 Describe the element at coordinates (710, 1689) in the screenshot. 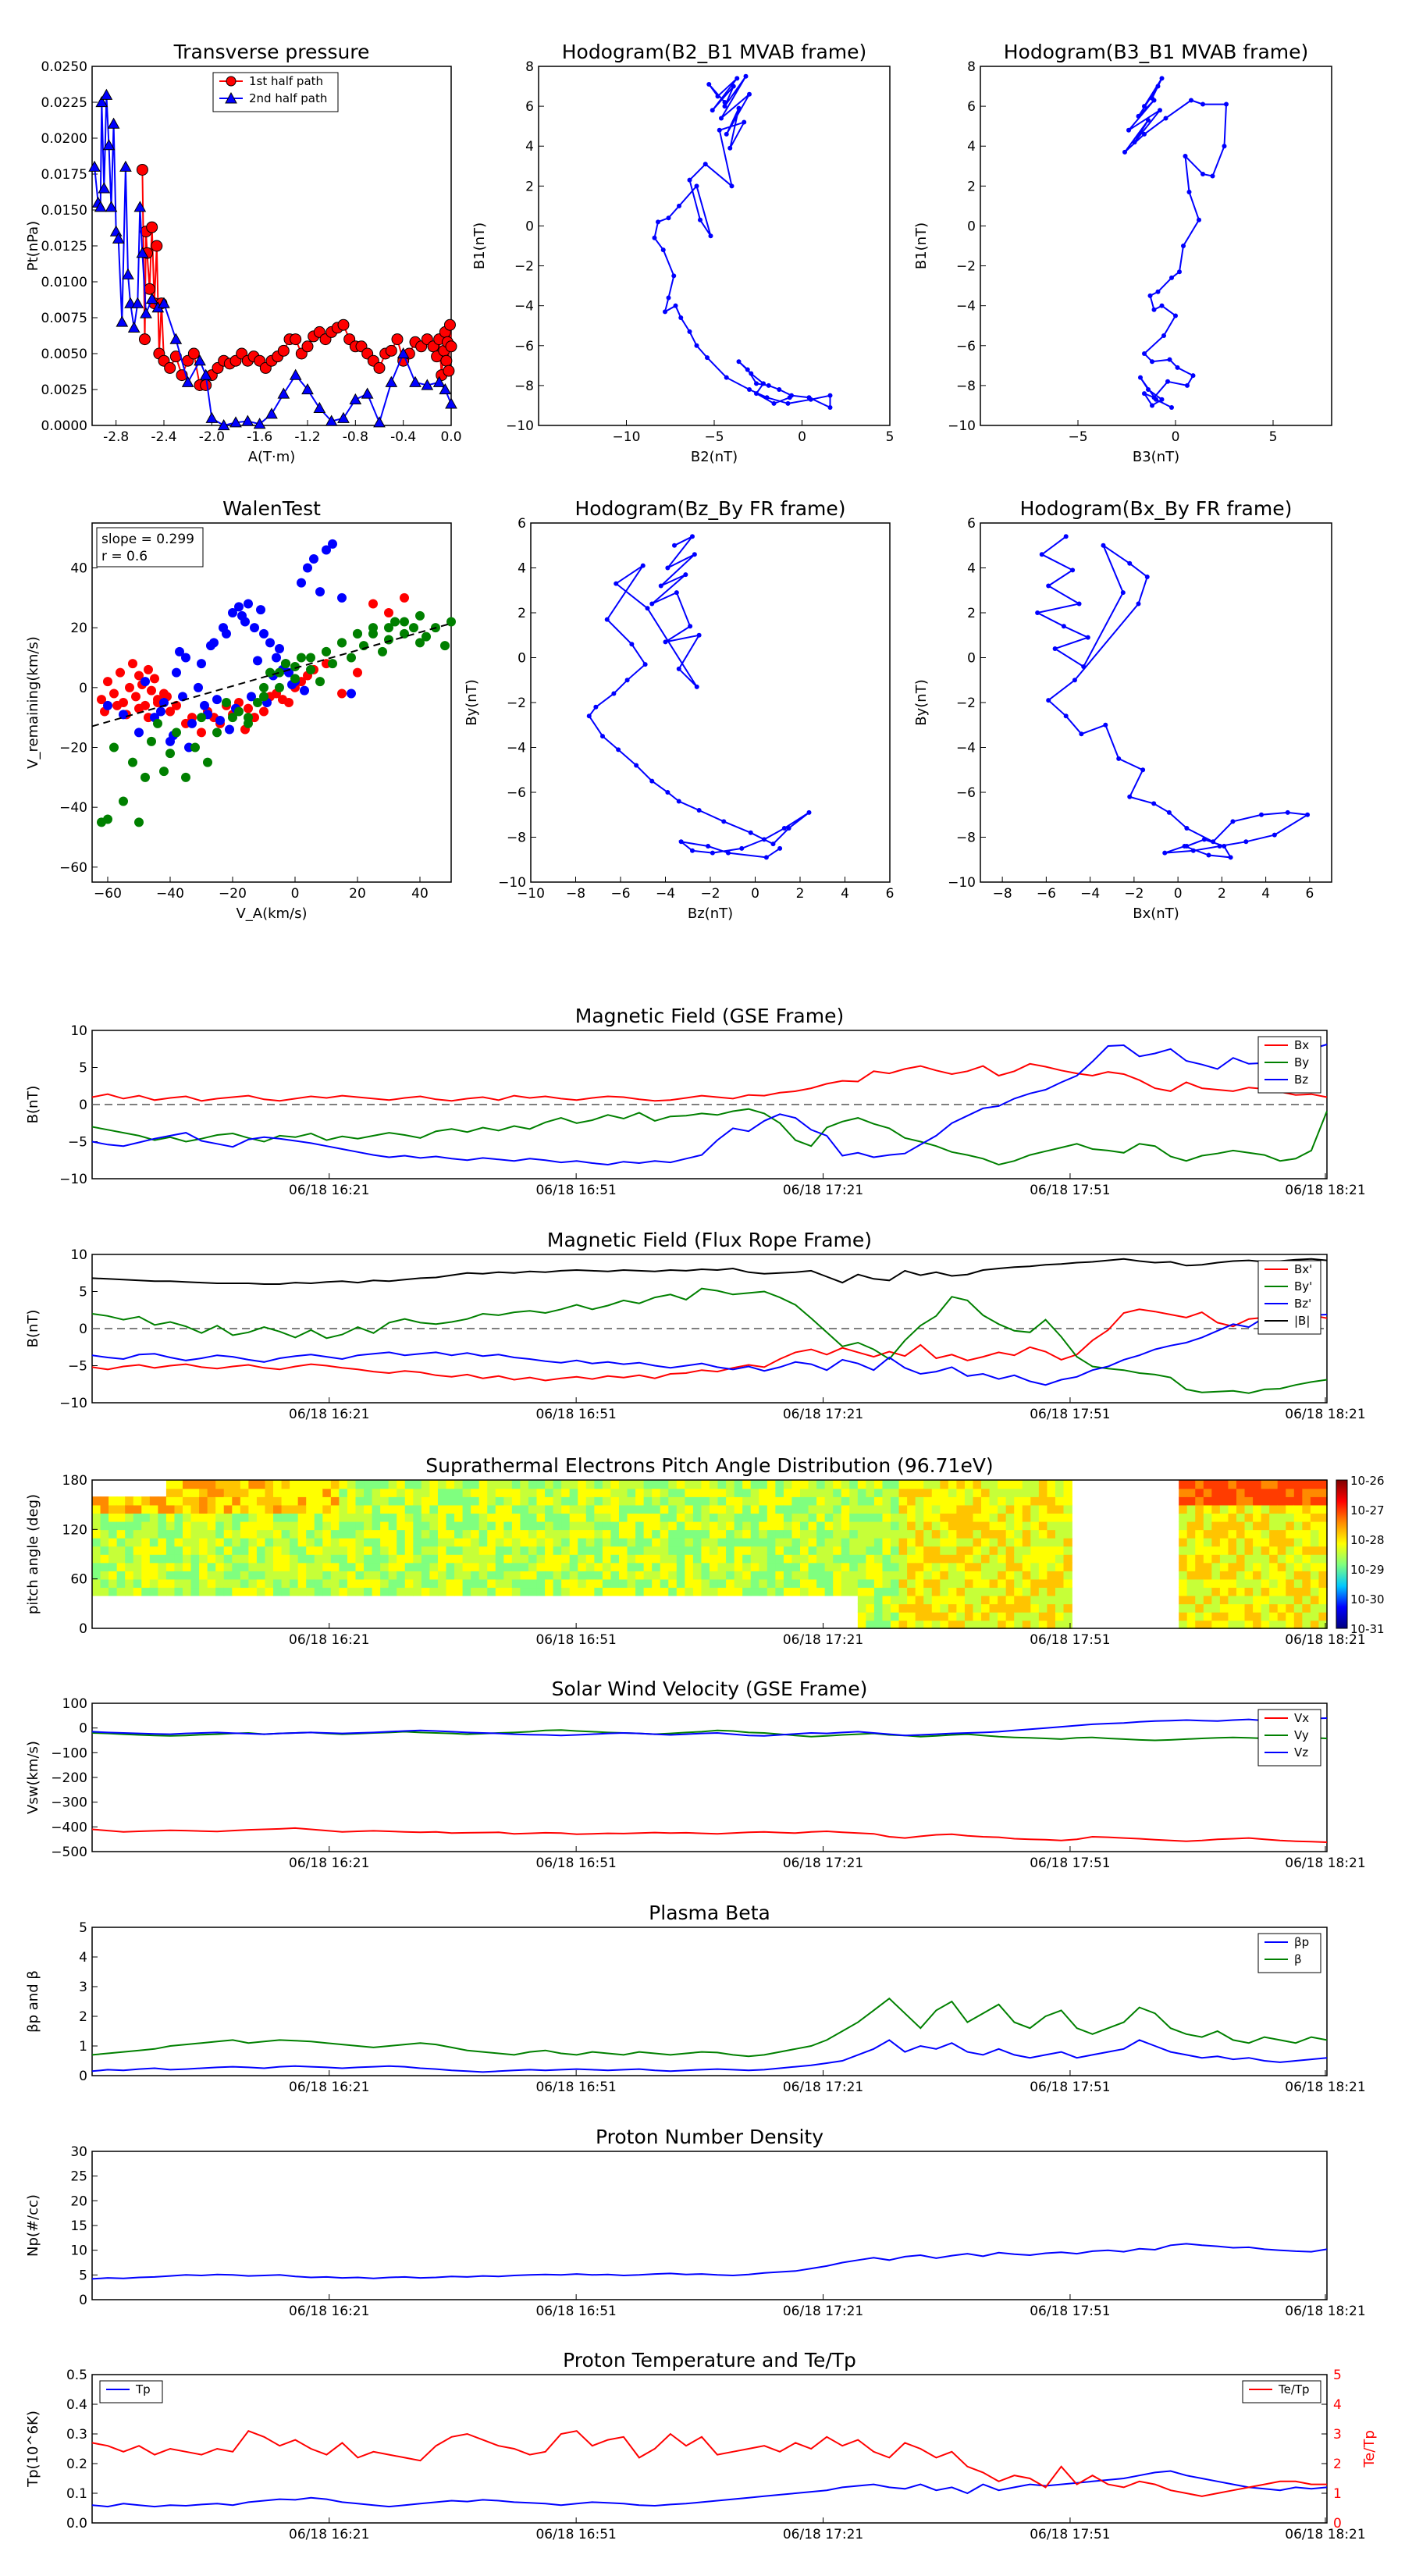

I see `chart-title: Solar Wind Velocity (GSE Frame)` at that location.